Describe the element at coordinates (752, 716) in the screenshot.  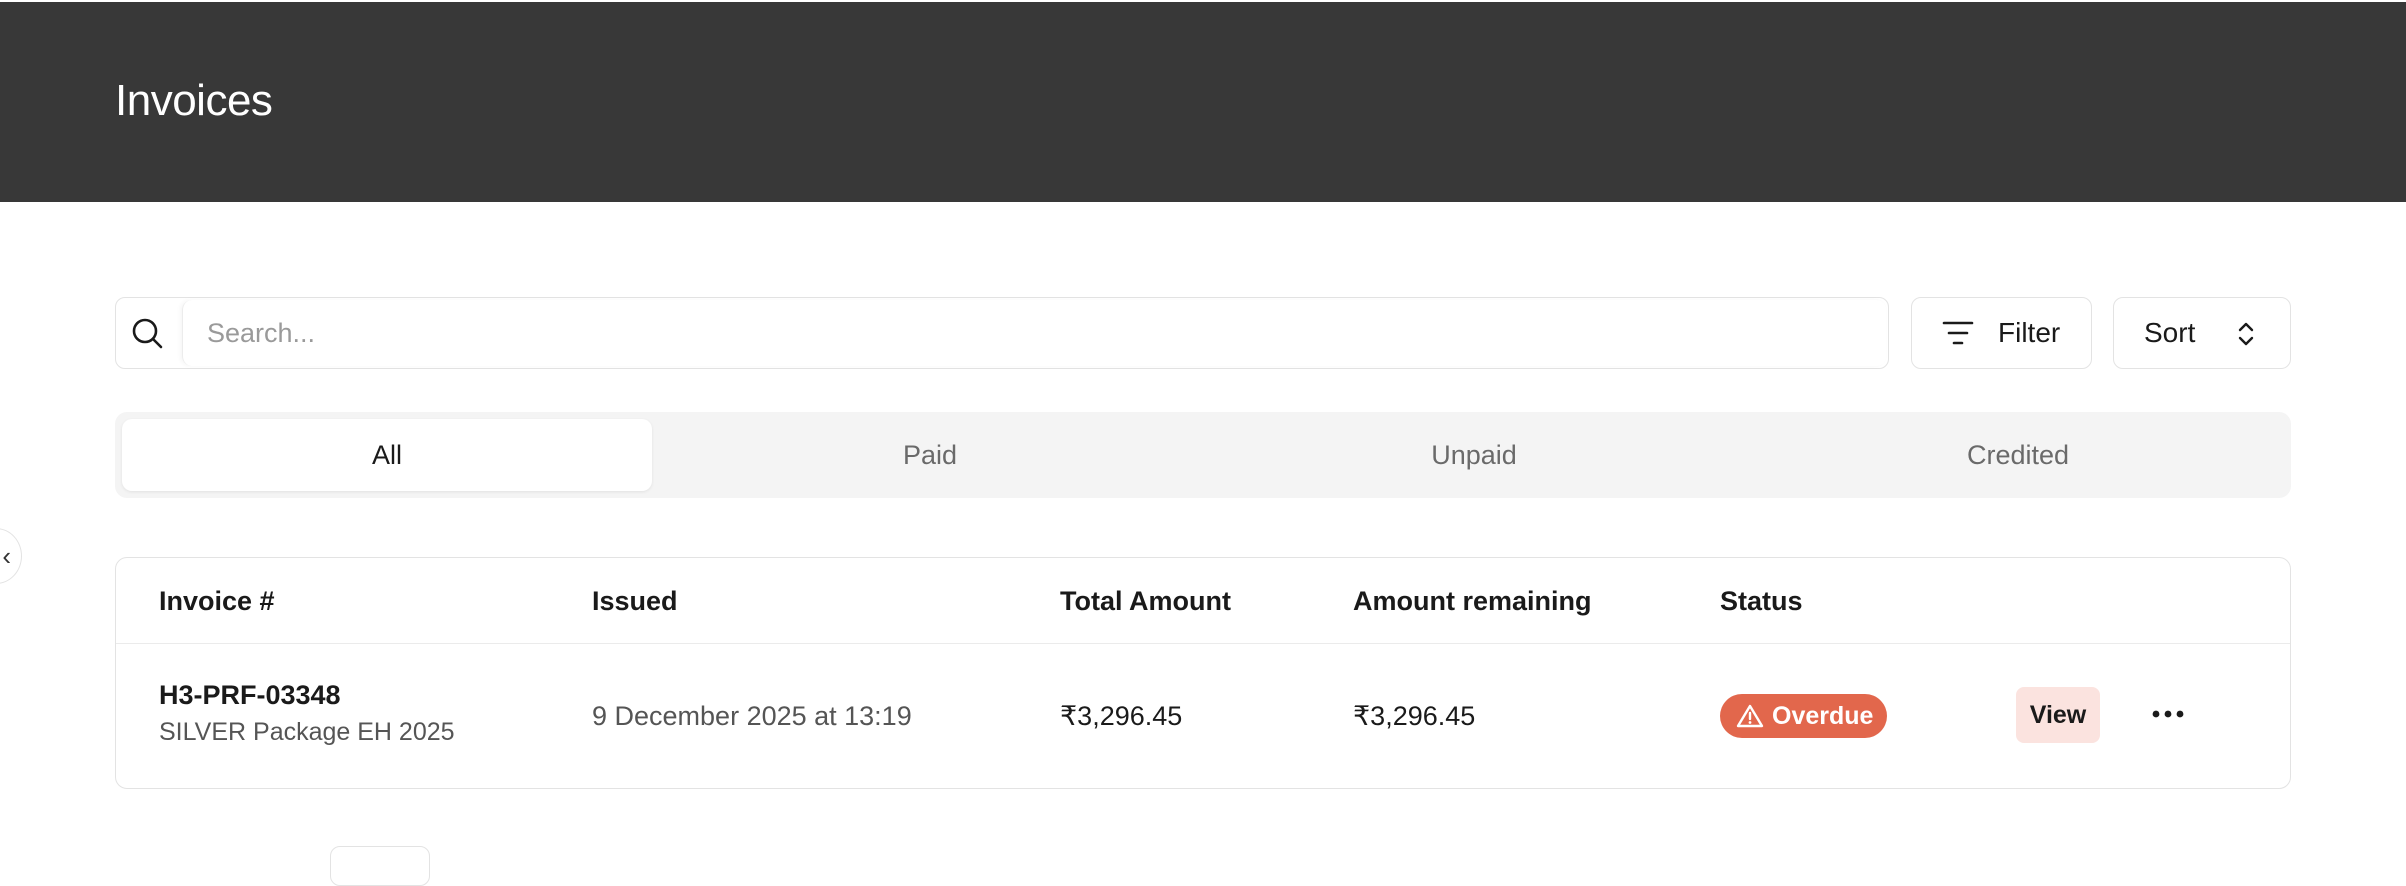
I see `issued-date: 9 December 2025 at 13:19` at that location.